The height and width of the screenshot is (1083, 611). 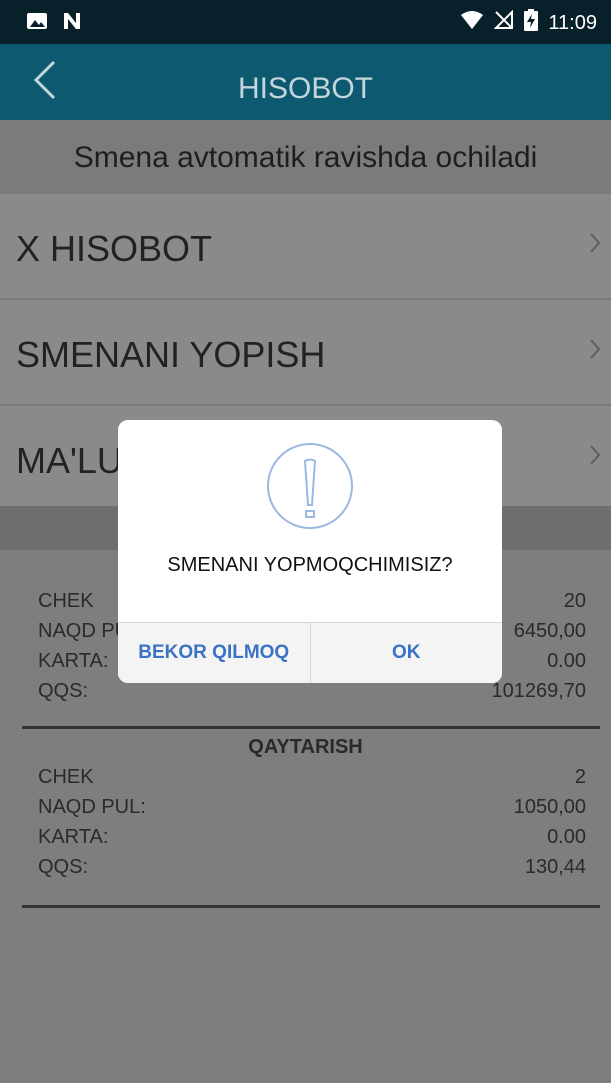 I want to click on returns-section-title: QAYTARISH, so click(x=305, y=747).